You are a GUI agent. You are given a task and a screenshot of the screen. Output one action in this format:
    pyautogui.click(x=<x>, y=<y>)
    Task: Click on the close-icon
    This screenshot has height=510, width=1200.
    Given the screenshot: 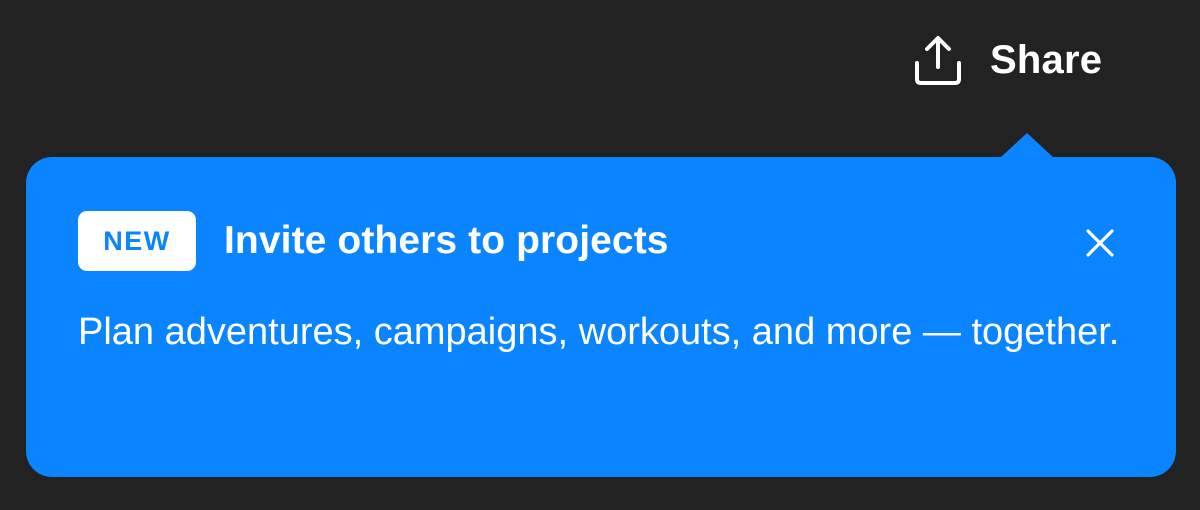 What is the action you would take?
    pyautogui.click(x=1100, y=243)
    